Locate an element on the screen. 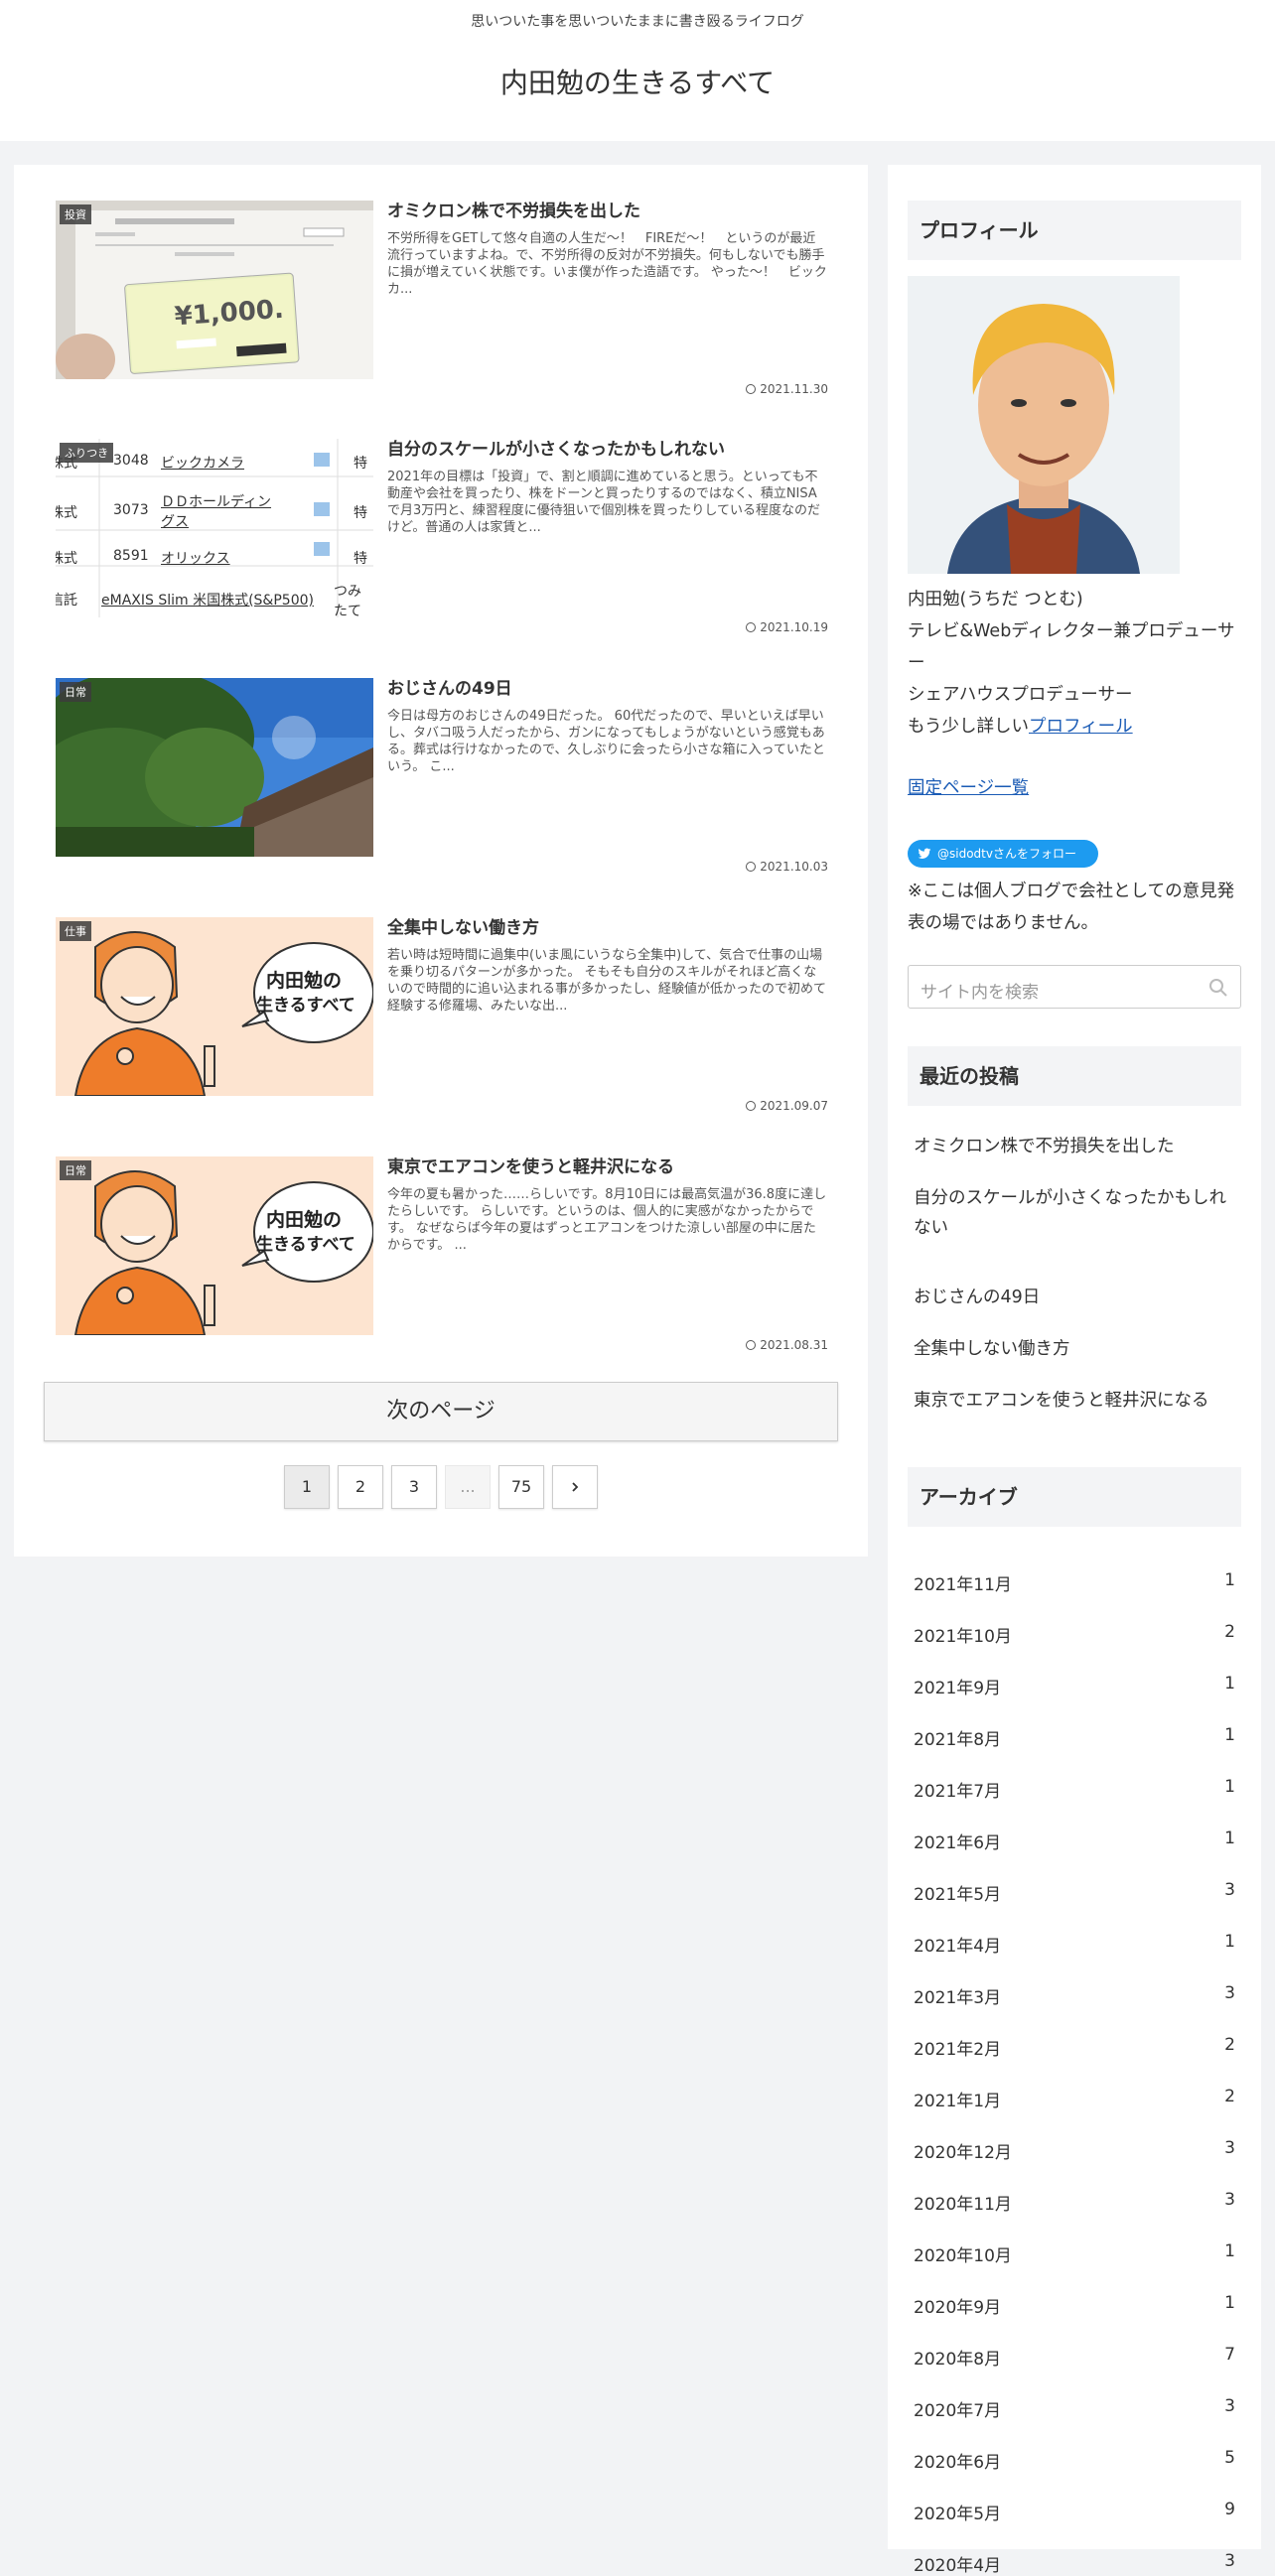 The width and height of the screenshot is (1275, 2576). category-label: ふりつき is located at coordinates (87, 453).